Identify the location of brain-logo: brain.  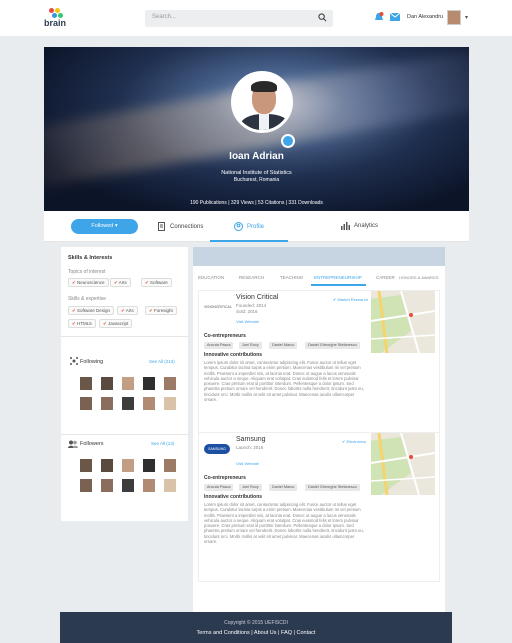
(56, 19).